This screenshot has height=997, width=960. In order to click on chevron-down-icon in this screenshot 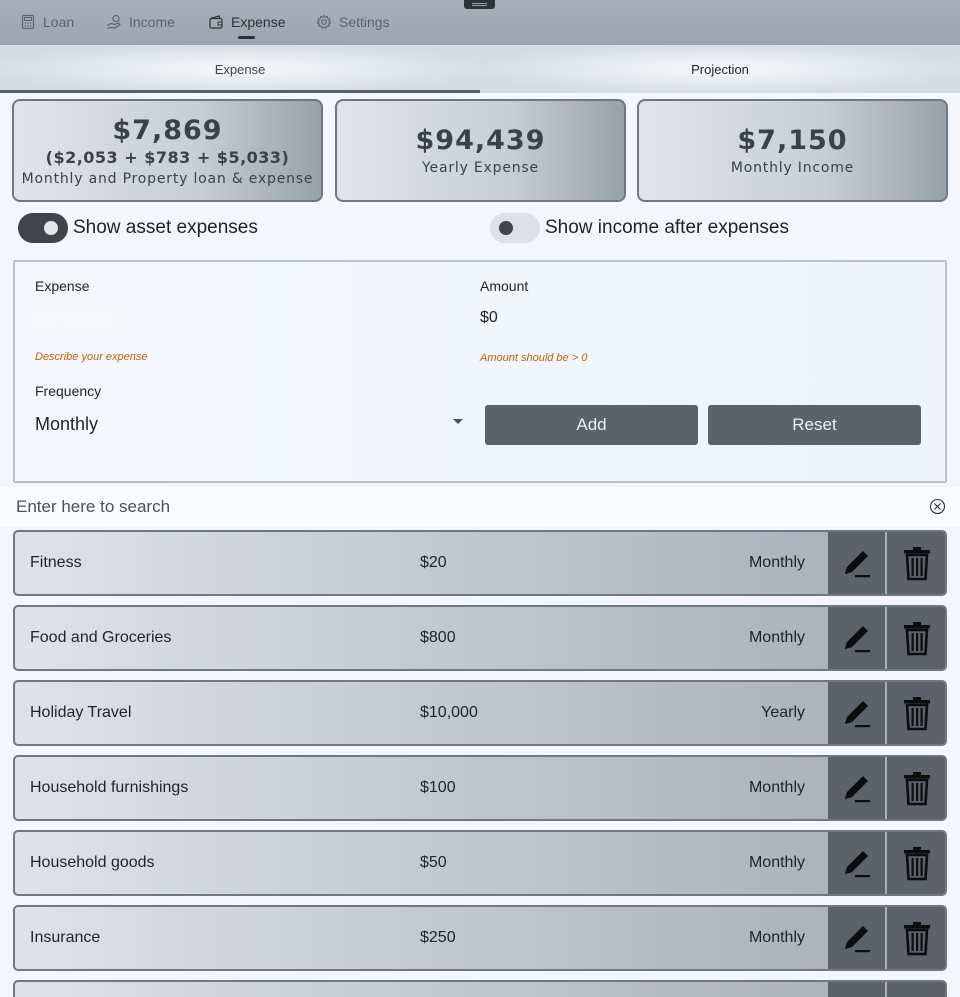, I will do `click(458, 421)`.